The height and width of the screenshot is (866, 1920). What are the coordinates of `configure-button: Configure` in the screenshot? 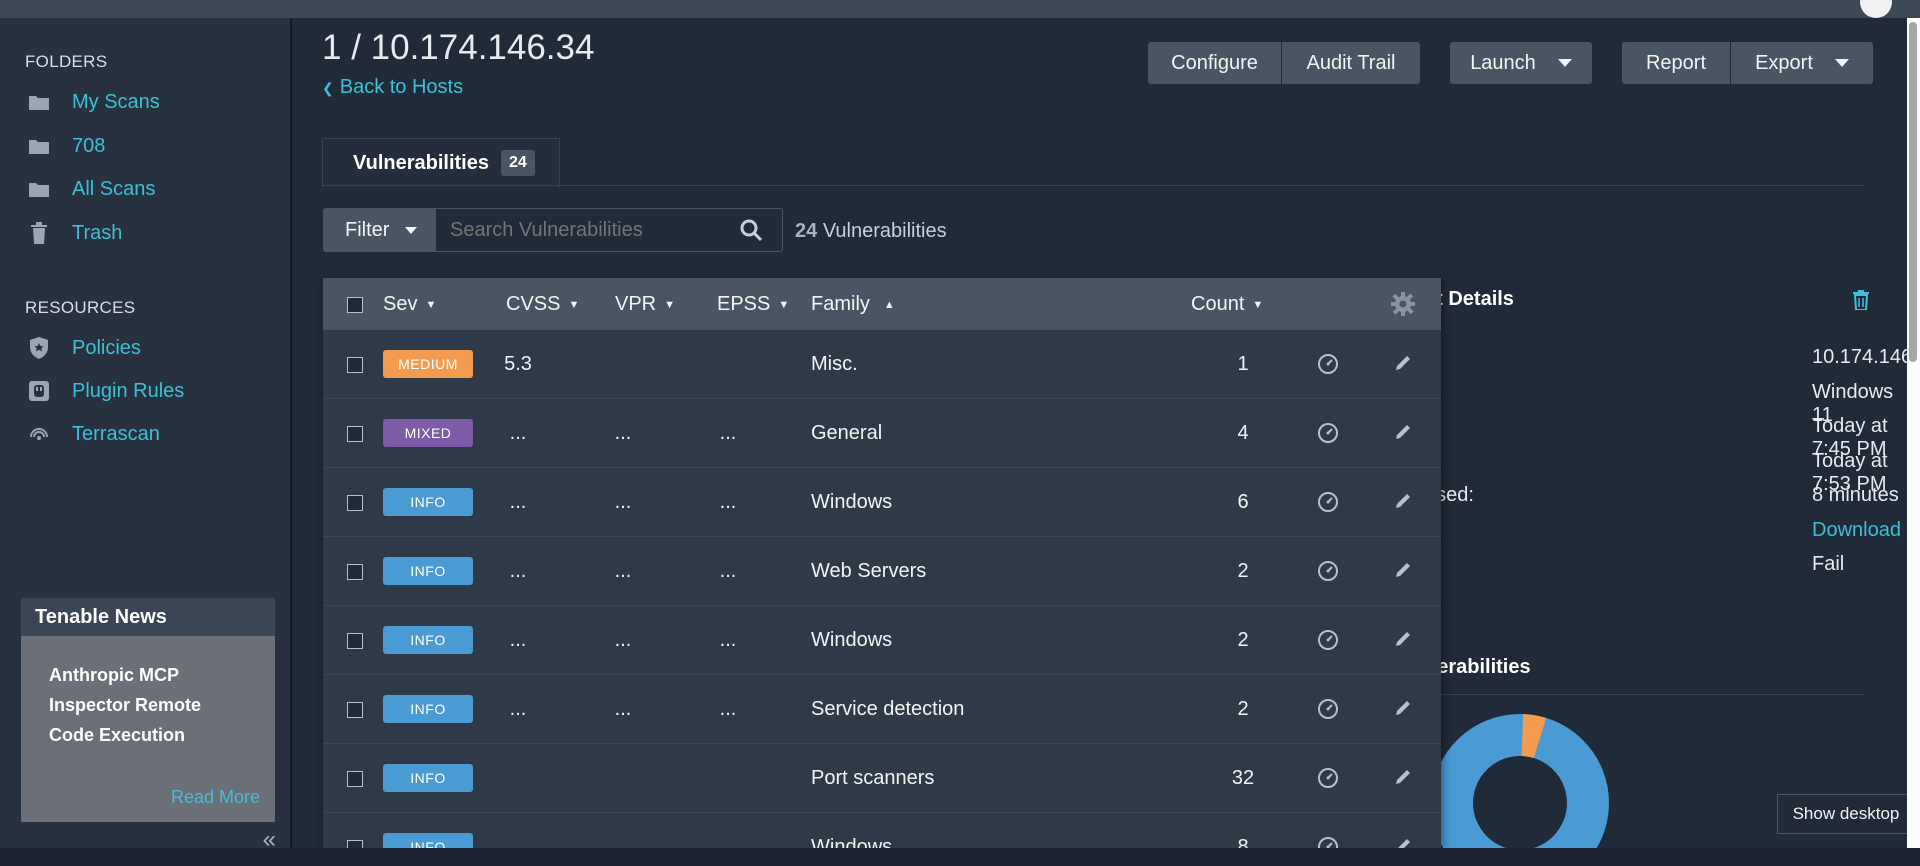 It's located at (1214, 63).